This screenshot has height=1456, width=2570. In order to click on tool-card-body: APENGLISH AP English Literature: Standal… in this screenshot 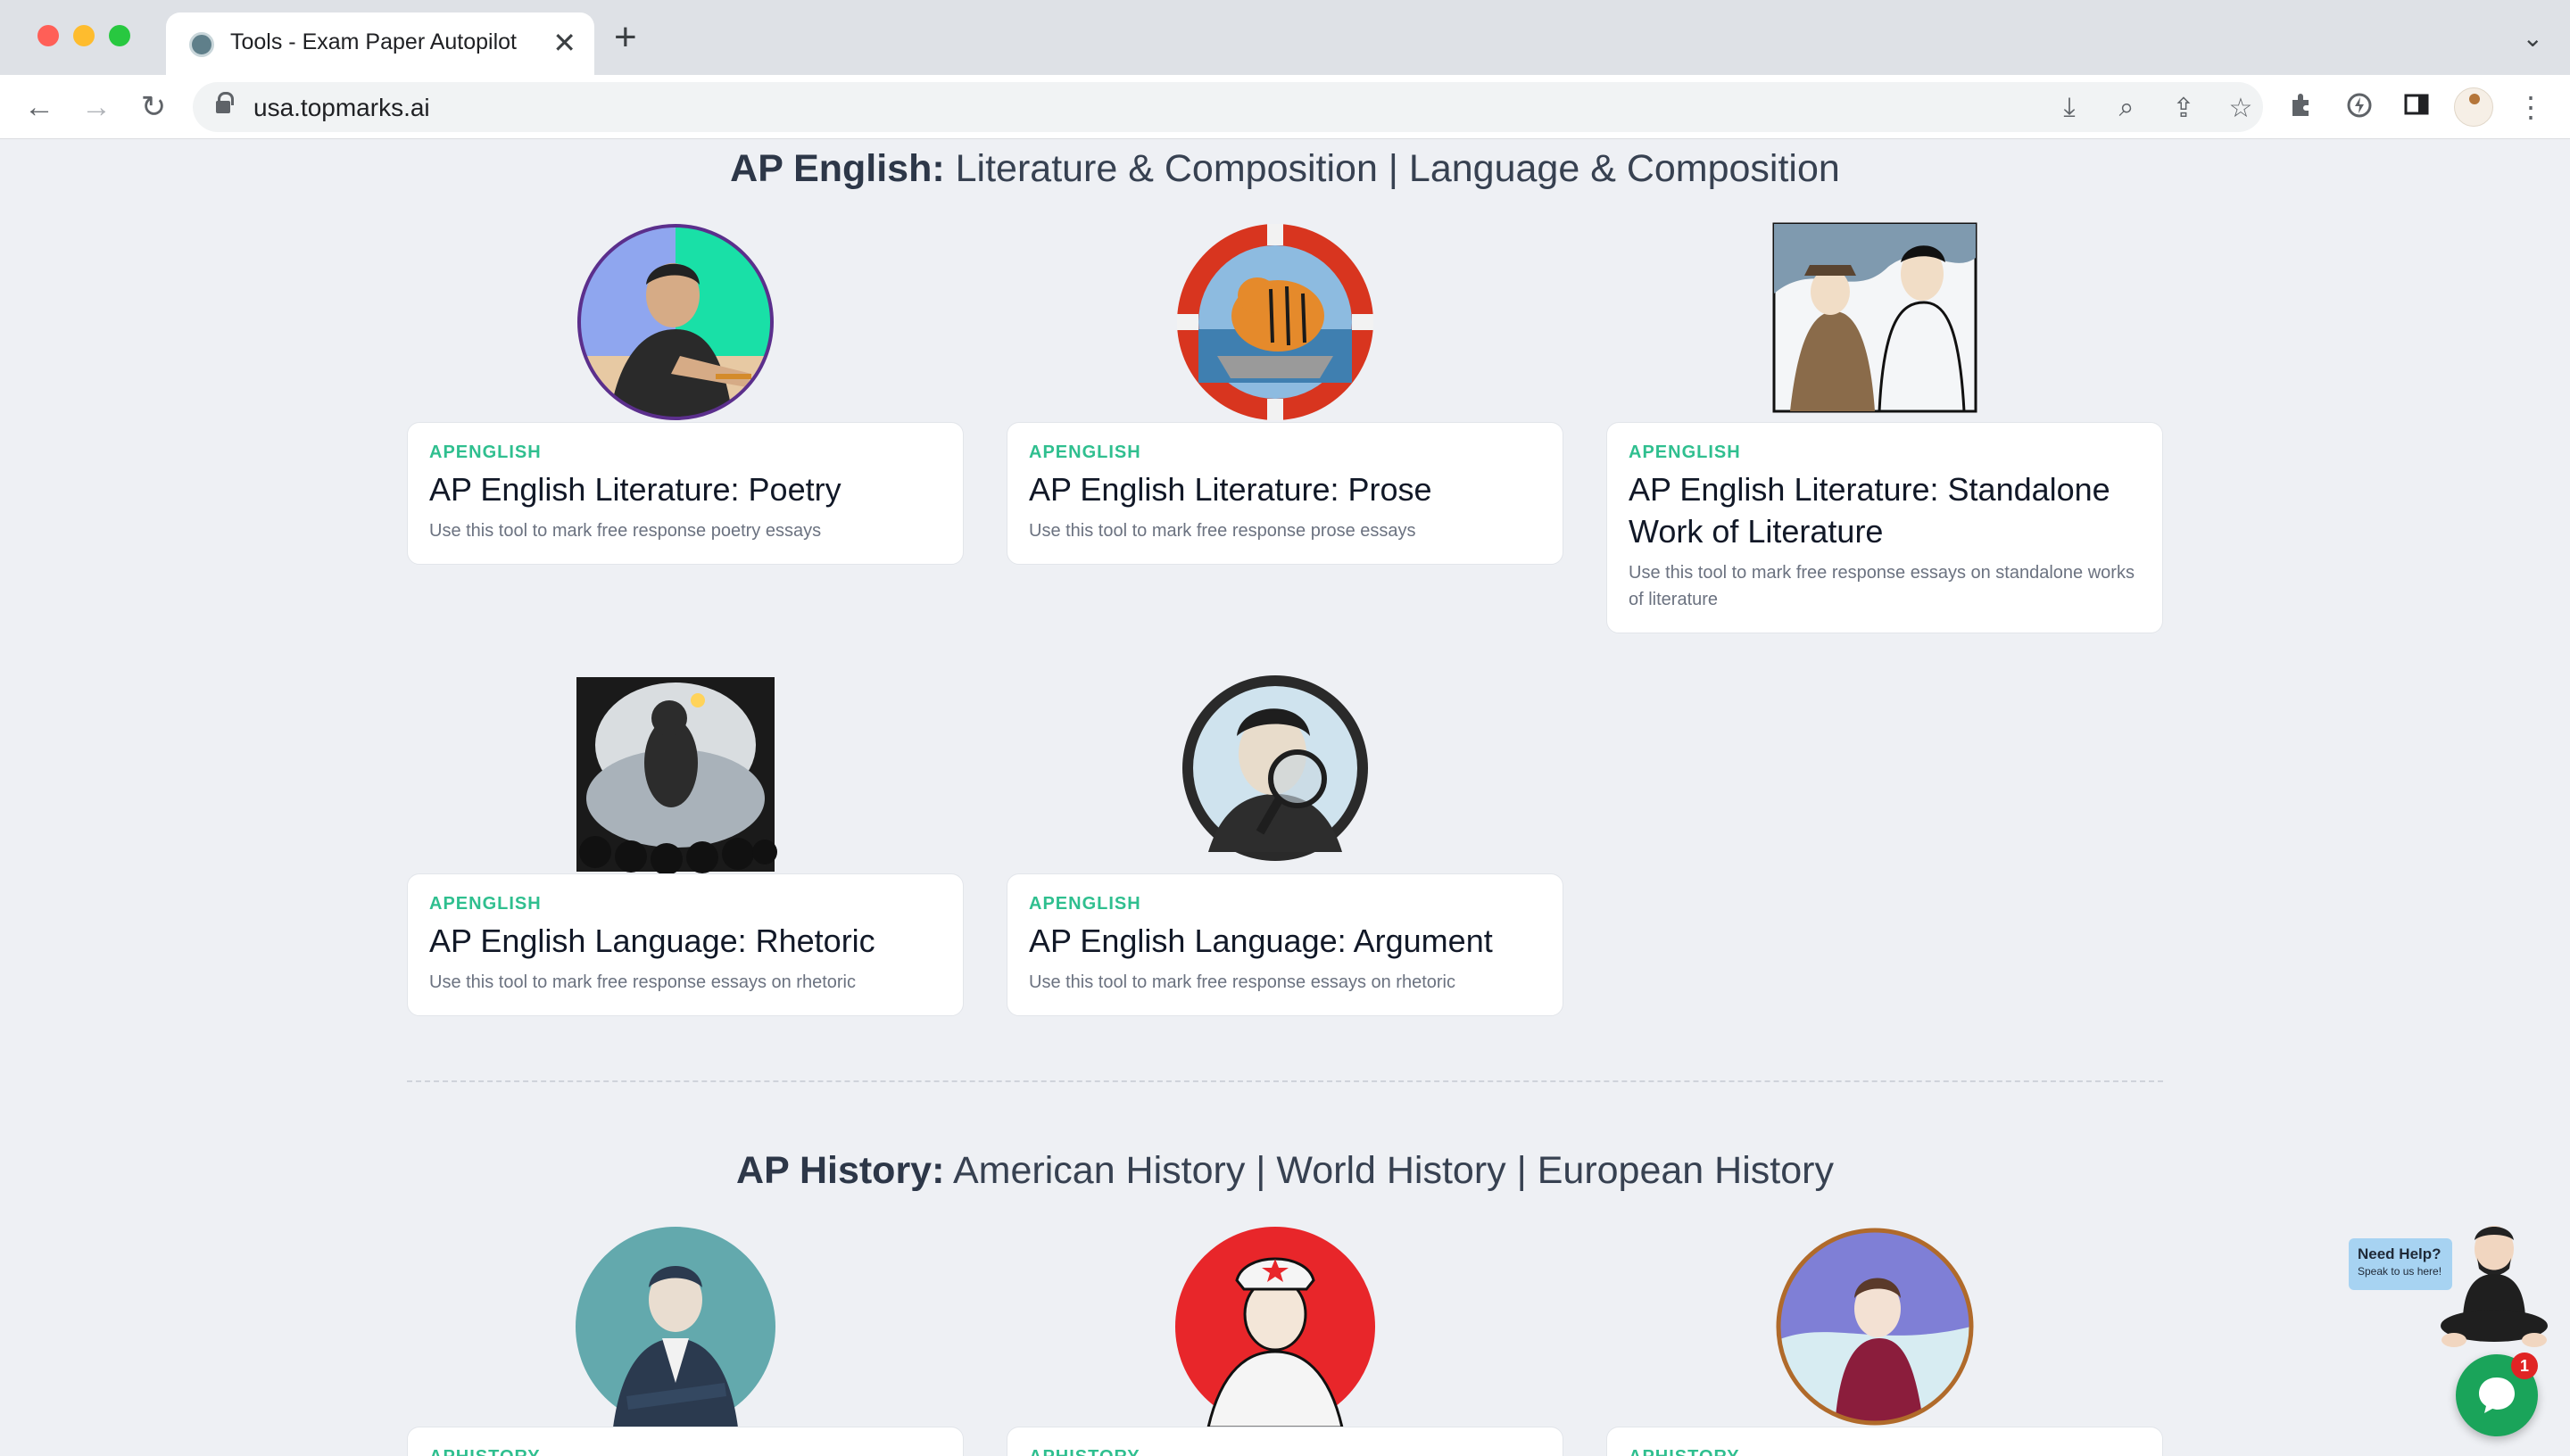, I will do `click(1884, 527)`.